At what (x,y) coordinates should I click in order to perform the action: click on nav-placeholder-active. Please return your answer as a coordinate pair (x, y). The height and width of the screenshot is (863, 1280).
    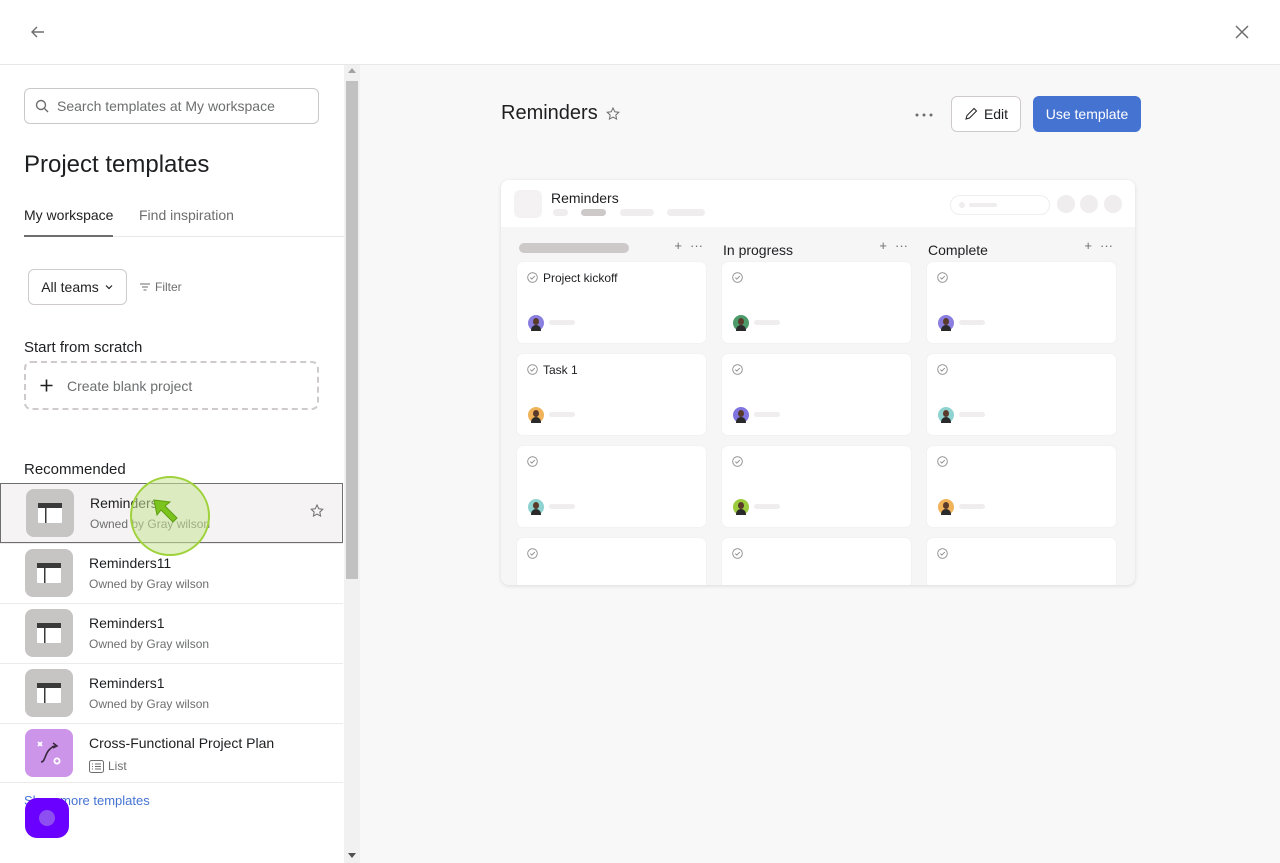
    Looking at the image, I should click on (593, 212).